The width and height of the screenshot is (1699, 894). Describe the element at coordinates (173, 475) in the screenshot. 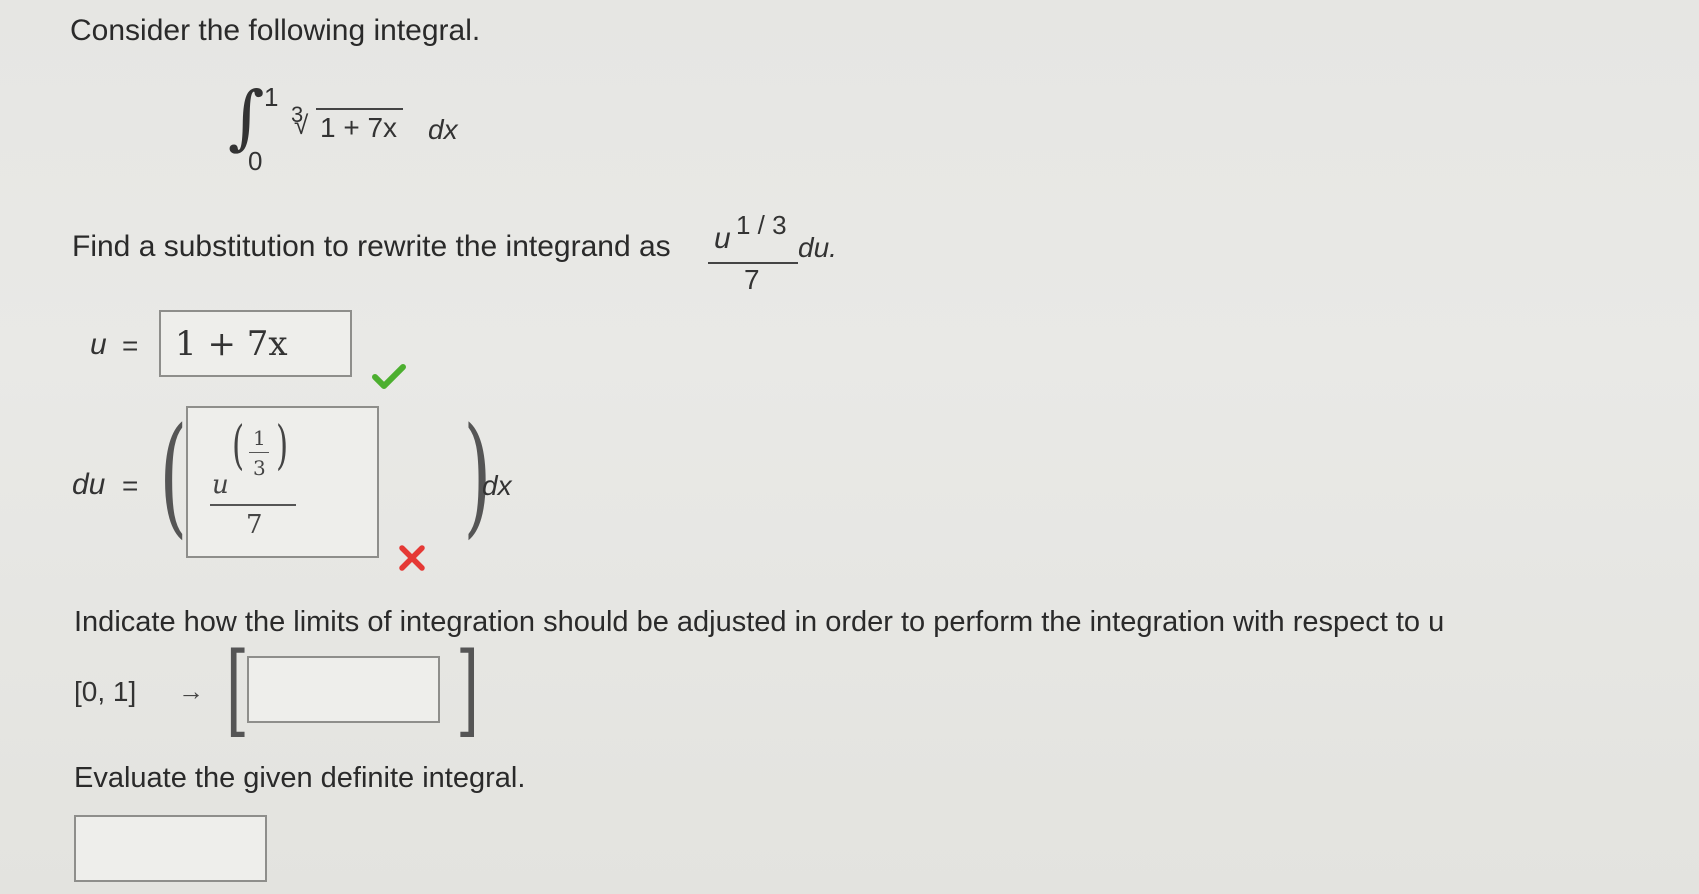

I see `left-paren: (` at that location.